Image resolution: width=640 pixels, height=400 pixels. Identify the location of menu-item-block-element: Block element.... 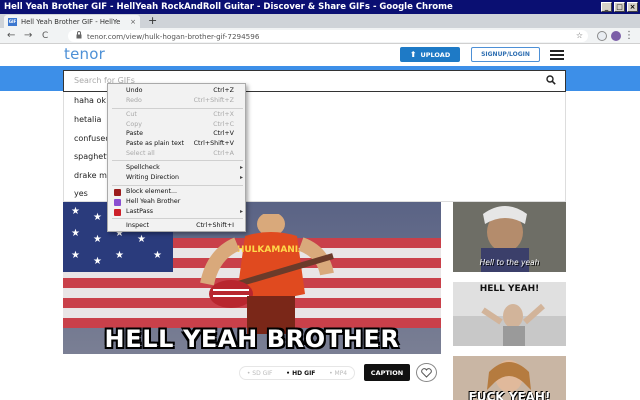
(177, 192).